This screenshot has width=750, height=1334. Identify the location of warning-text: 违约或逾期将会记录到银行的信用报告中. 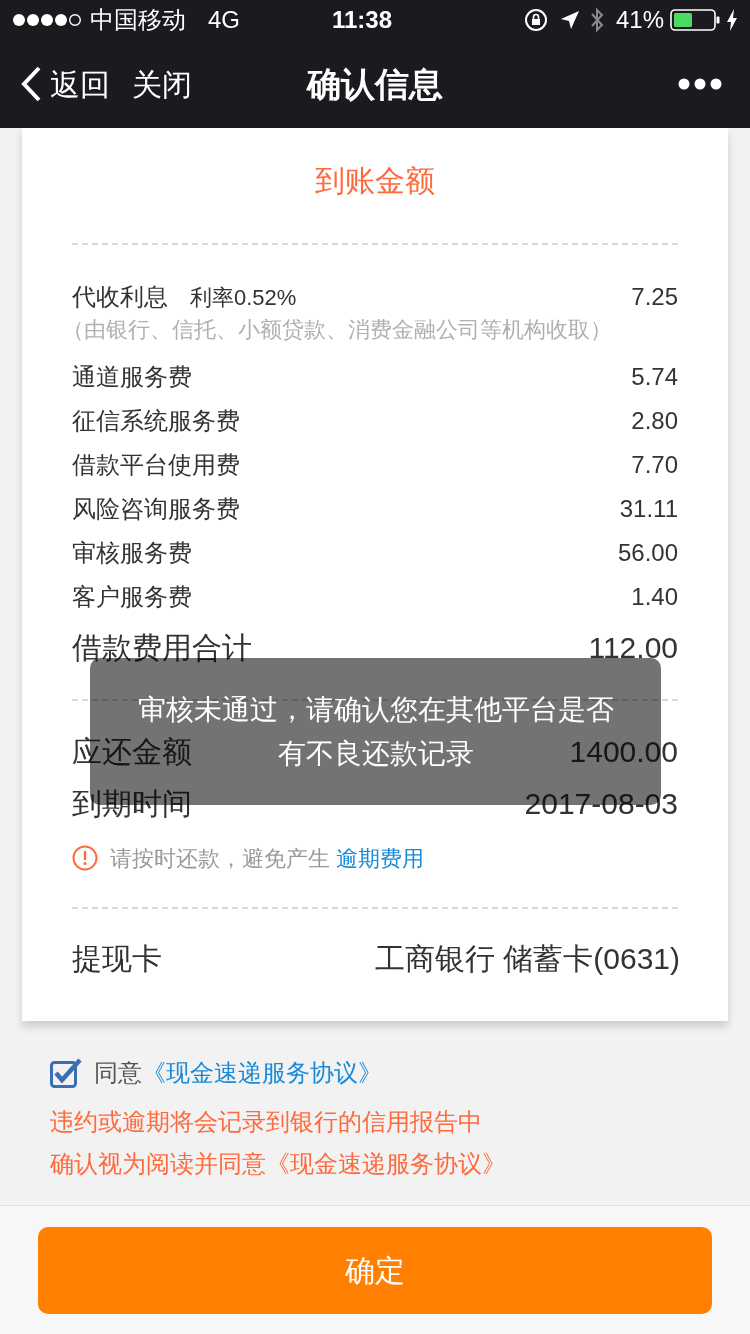
(266, 1122).